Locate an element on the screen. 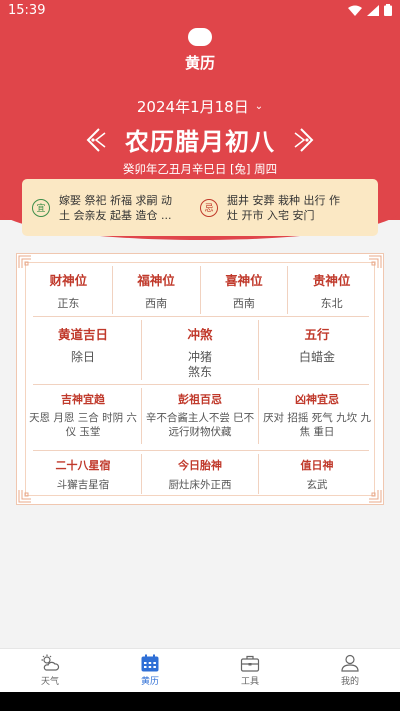 The width and height of the screenshot is (400, 711). decor-left-icon is located at coordinates (96, 140).